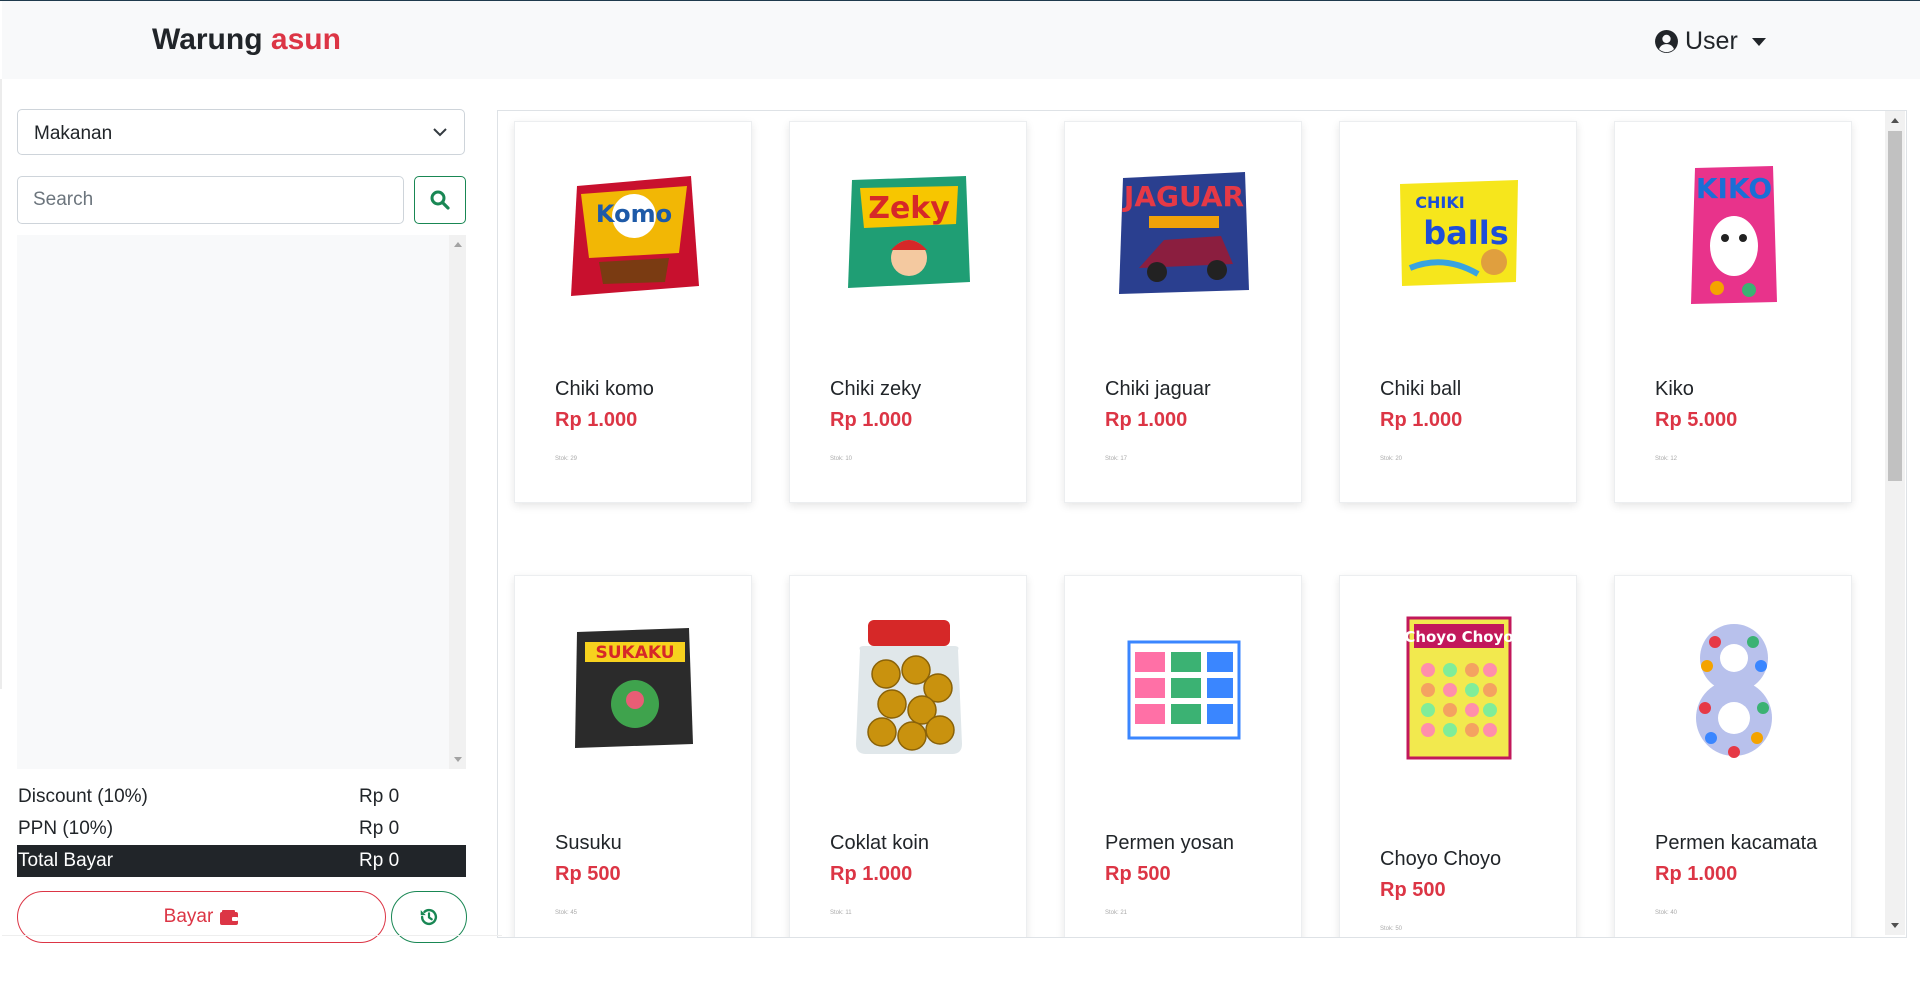 This screenshot has width=1920, height=992. What do you see at coordinates (83, 796) in the screenshot?
I see `discount-label: Discount (10%)` at bounding box center [83, 796].